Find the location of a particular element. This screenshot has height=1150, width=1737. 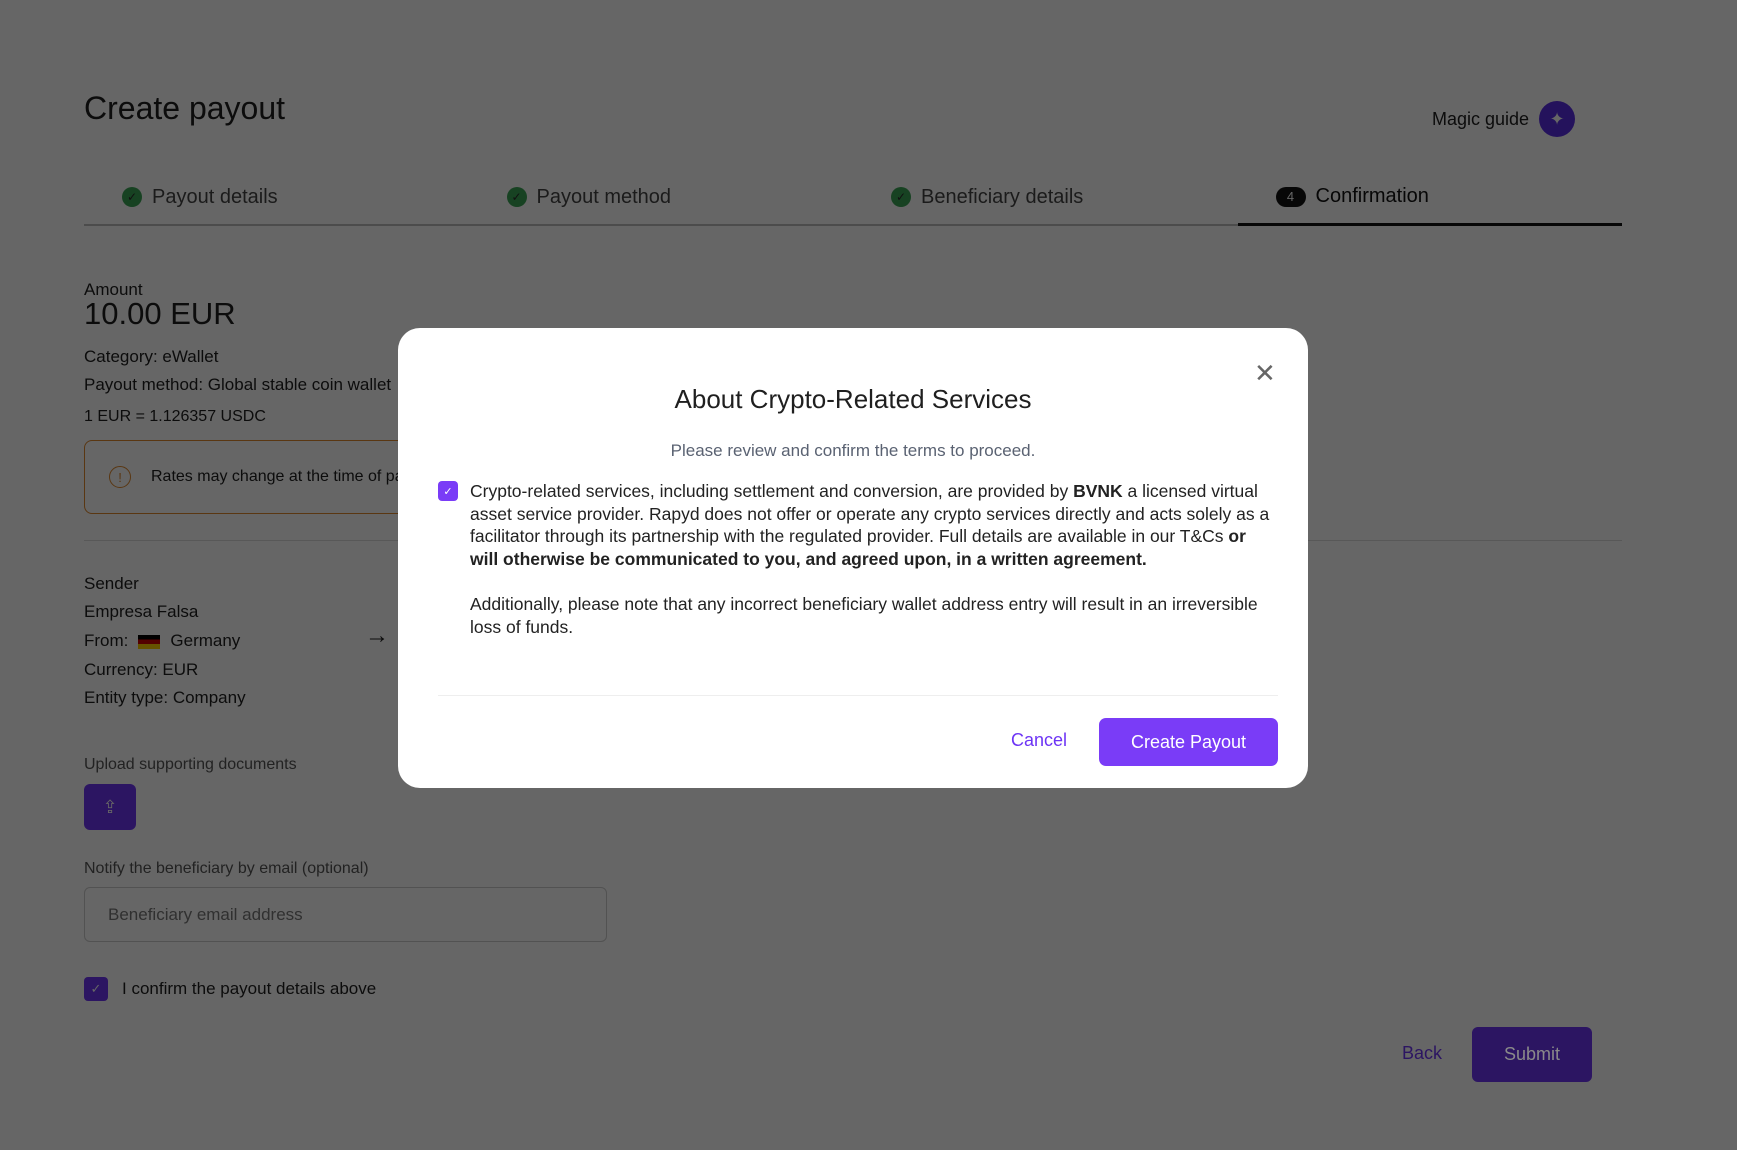

confirm-label: I confirm the payout details above is located at coordinates (249, 988).